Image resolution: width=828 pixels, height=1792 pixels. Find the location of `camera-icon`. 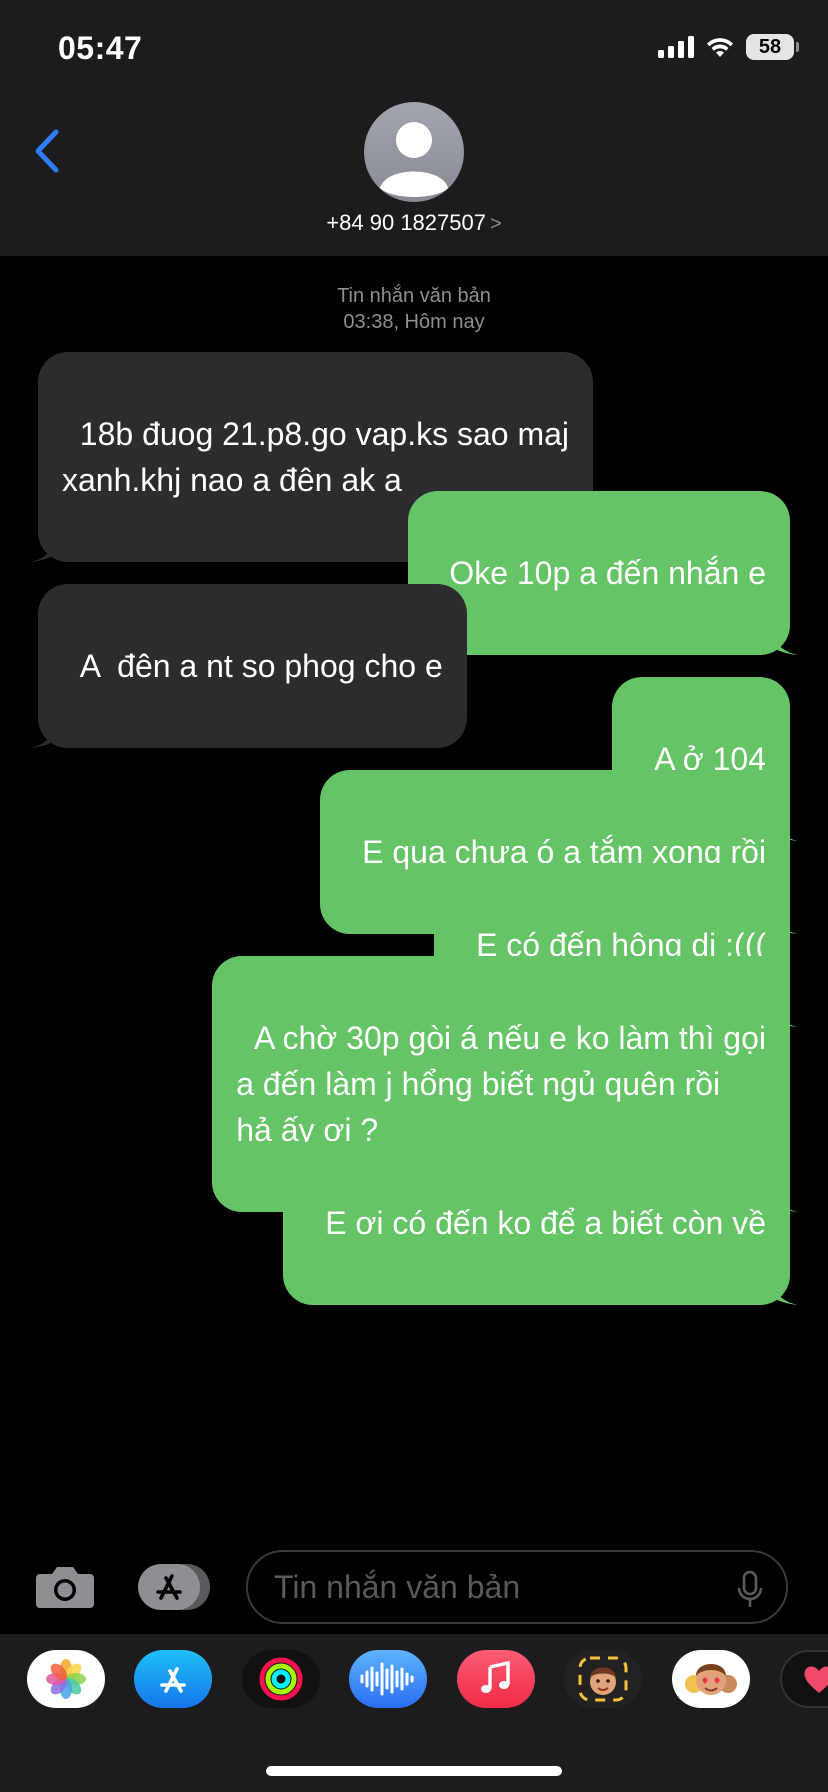

camera-icon is located at coordinates (65, 1587).